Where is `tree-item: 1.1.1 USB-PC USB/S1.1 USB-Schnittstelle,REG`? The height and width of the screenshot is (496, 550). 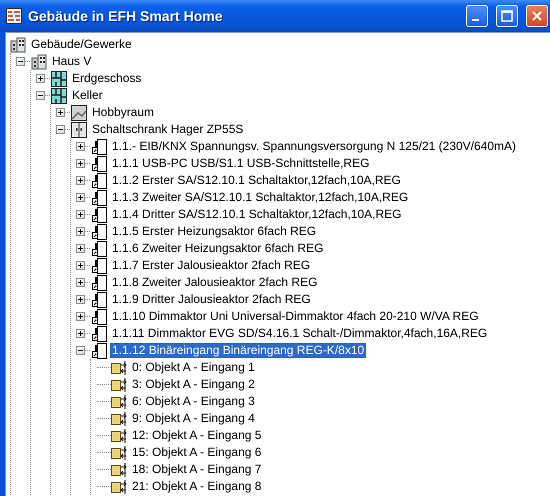
tree-item: 1.1.1 USB-PC USB/S1.1 USB-Schnittstelle,REG is located at coordinates (241, 163).